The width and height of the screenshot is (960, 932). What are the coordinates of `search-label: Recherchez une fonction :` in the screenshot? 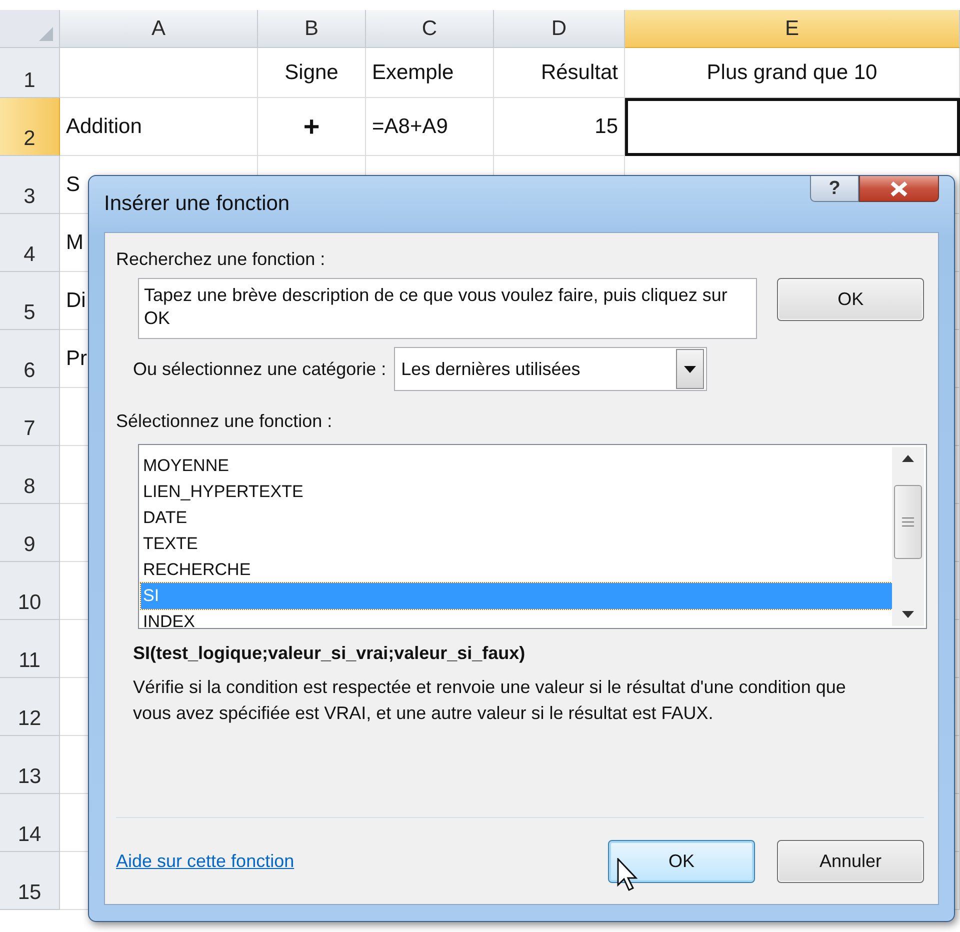 It's located at (221, 259).